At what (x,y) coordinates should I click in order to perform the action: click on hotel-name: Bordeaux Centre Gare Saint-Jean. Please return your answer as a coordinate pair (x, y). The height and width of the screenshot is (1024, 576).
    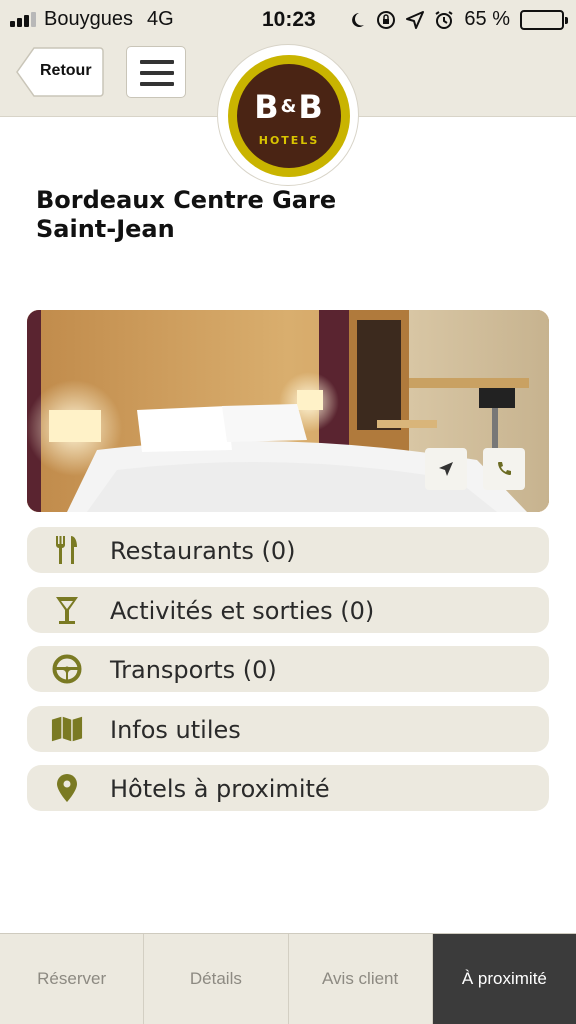
    Looking at the image, I should click on (196, 215).